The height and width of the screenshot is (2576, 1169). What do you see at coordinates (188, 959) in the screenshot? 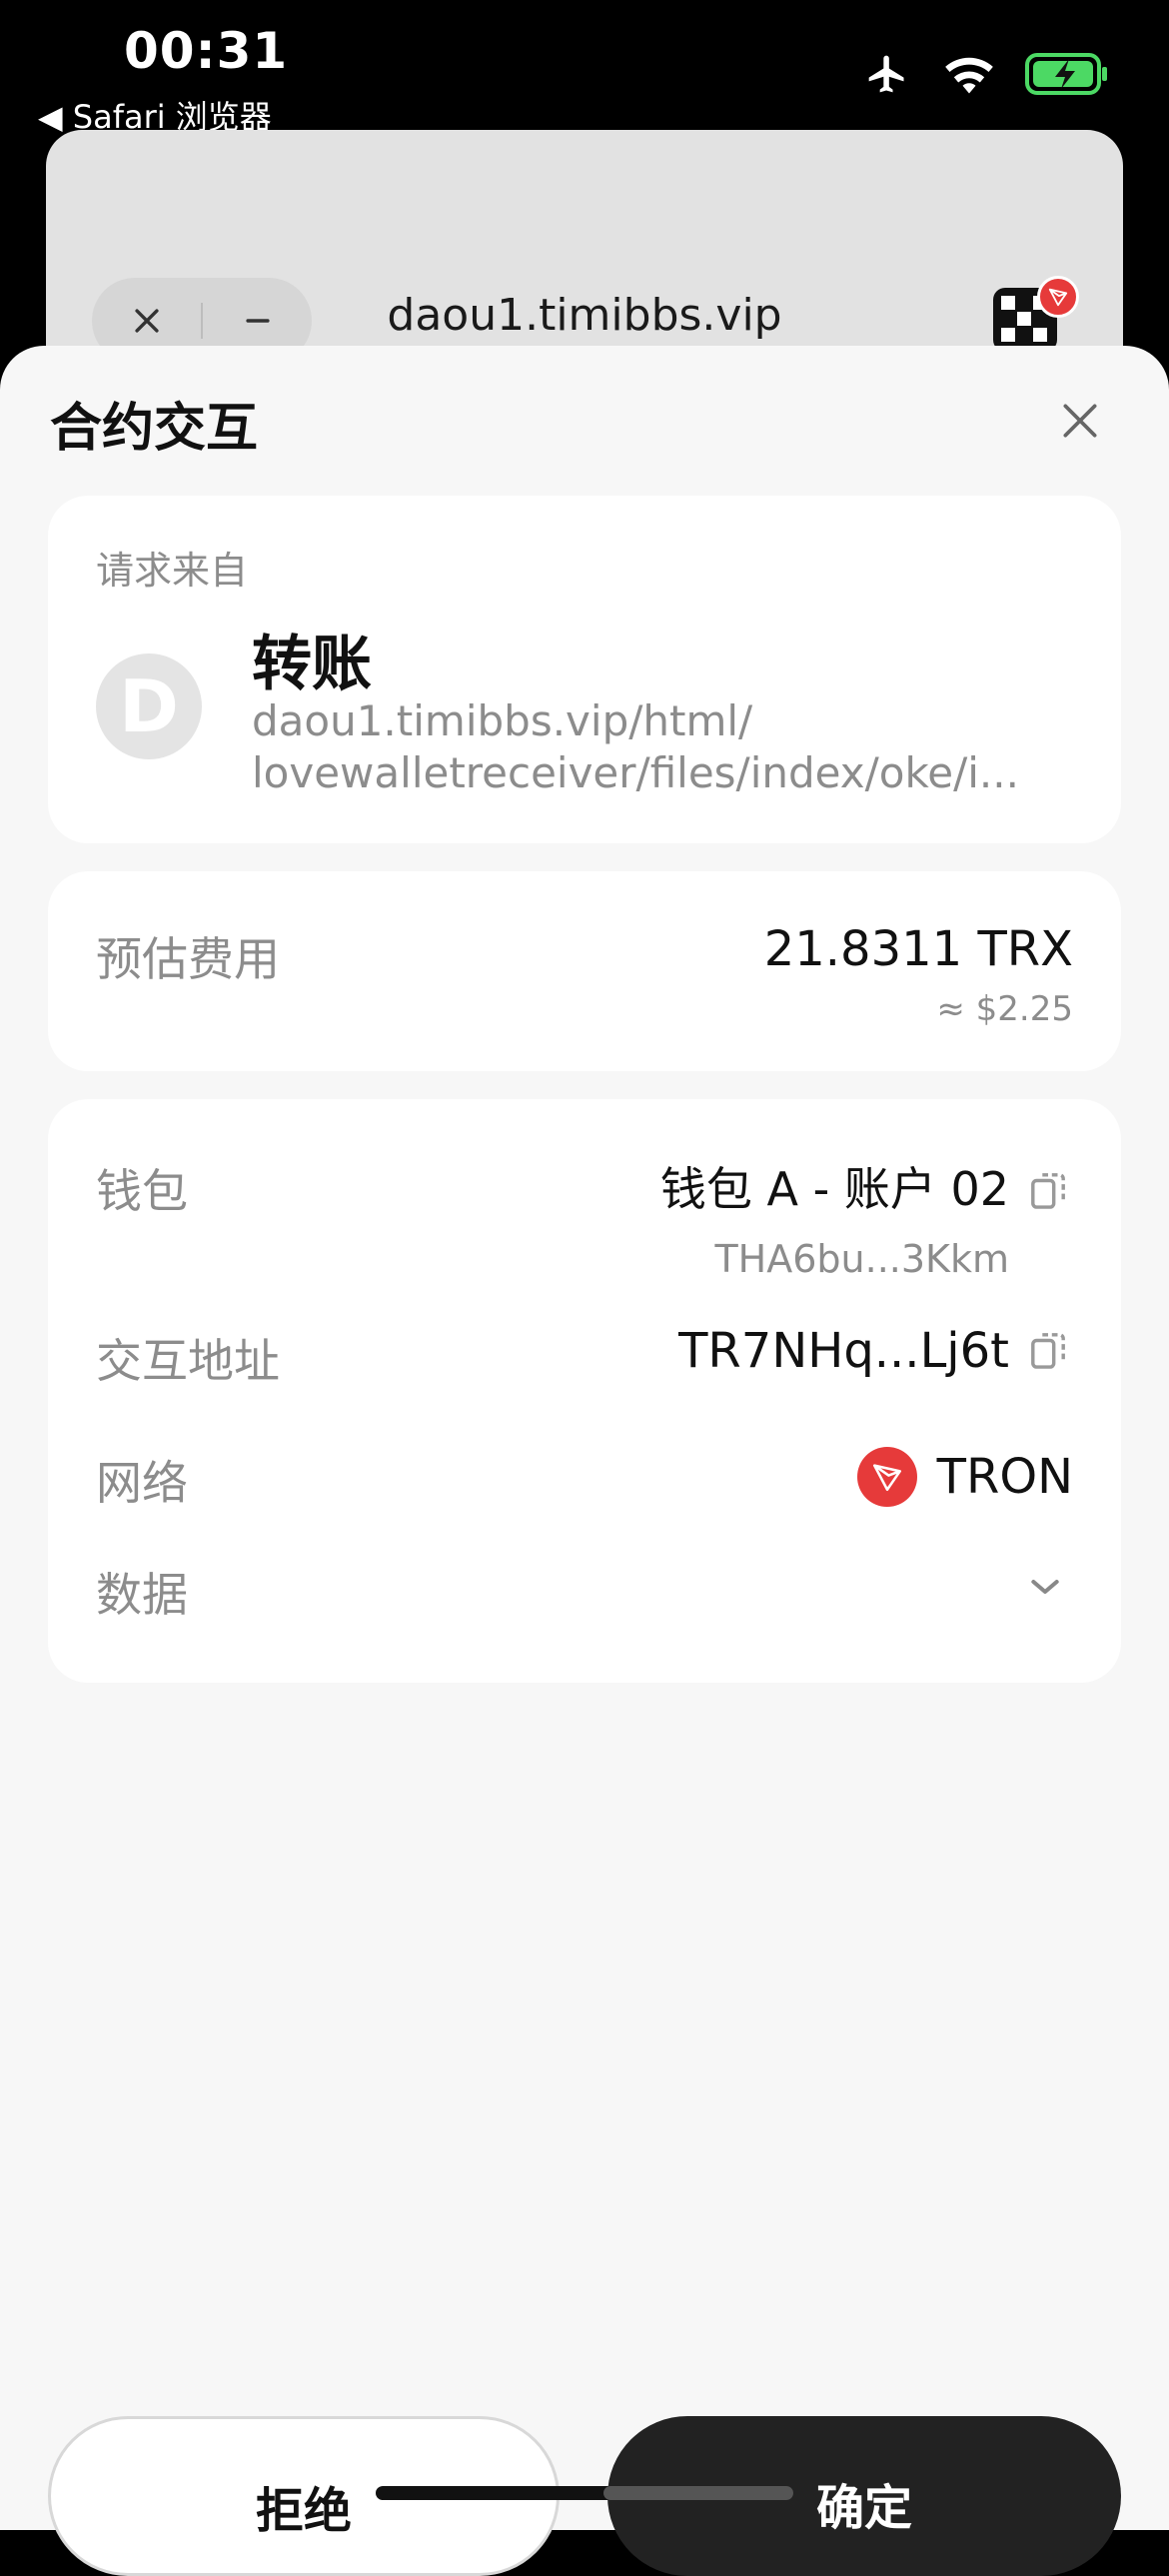
I see `fee-label: 预估费用` at bounding box center [188, 959].